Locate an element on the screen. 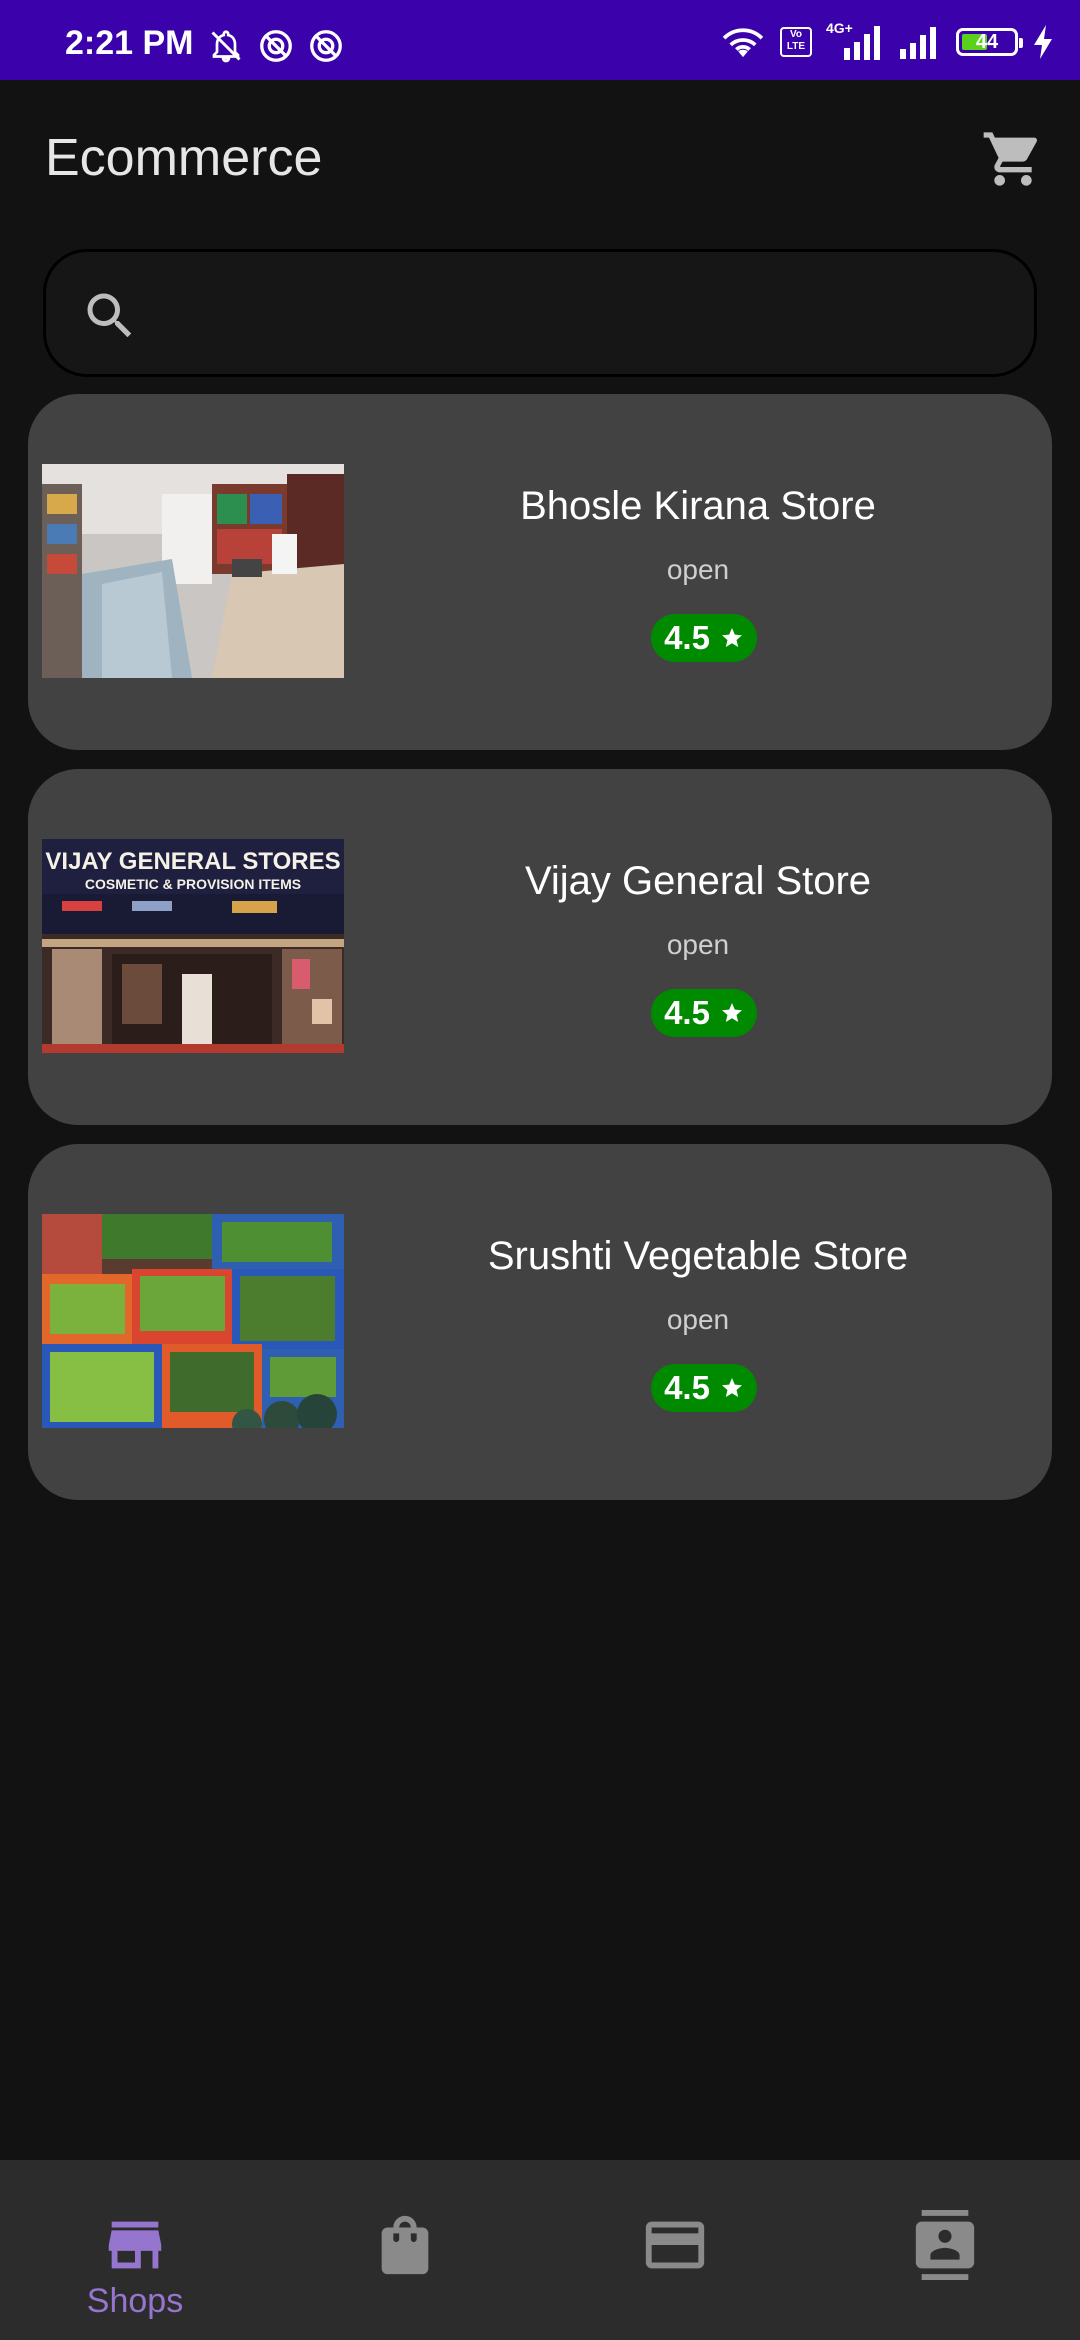 This screenshot has height=2340, width=1080. store-info: Vijay General Store open 4.5 is located at coordinates (698, 947).